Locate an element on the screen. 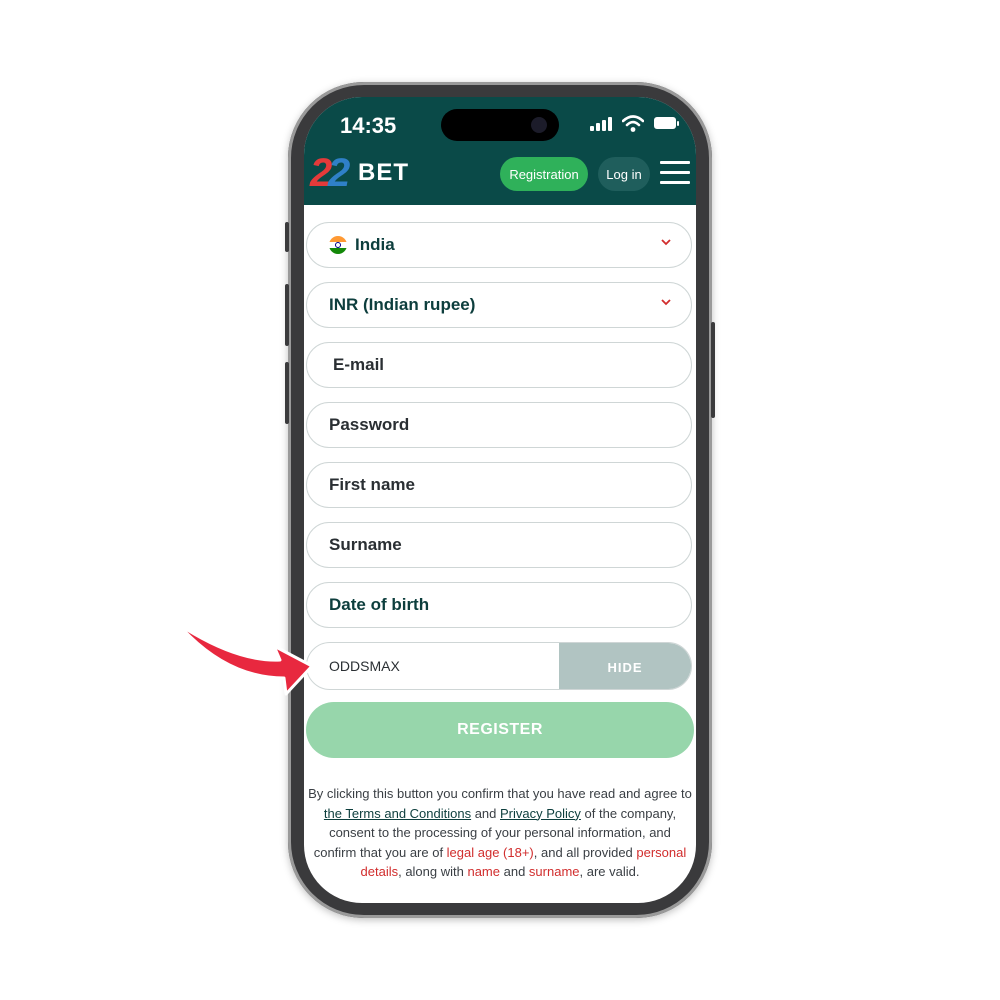  country-value: India is located at coordinates (375, 244).